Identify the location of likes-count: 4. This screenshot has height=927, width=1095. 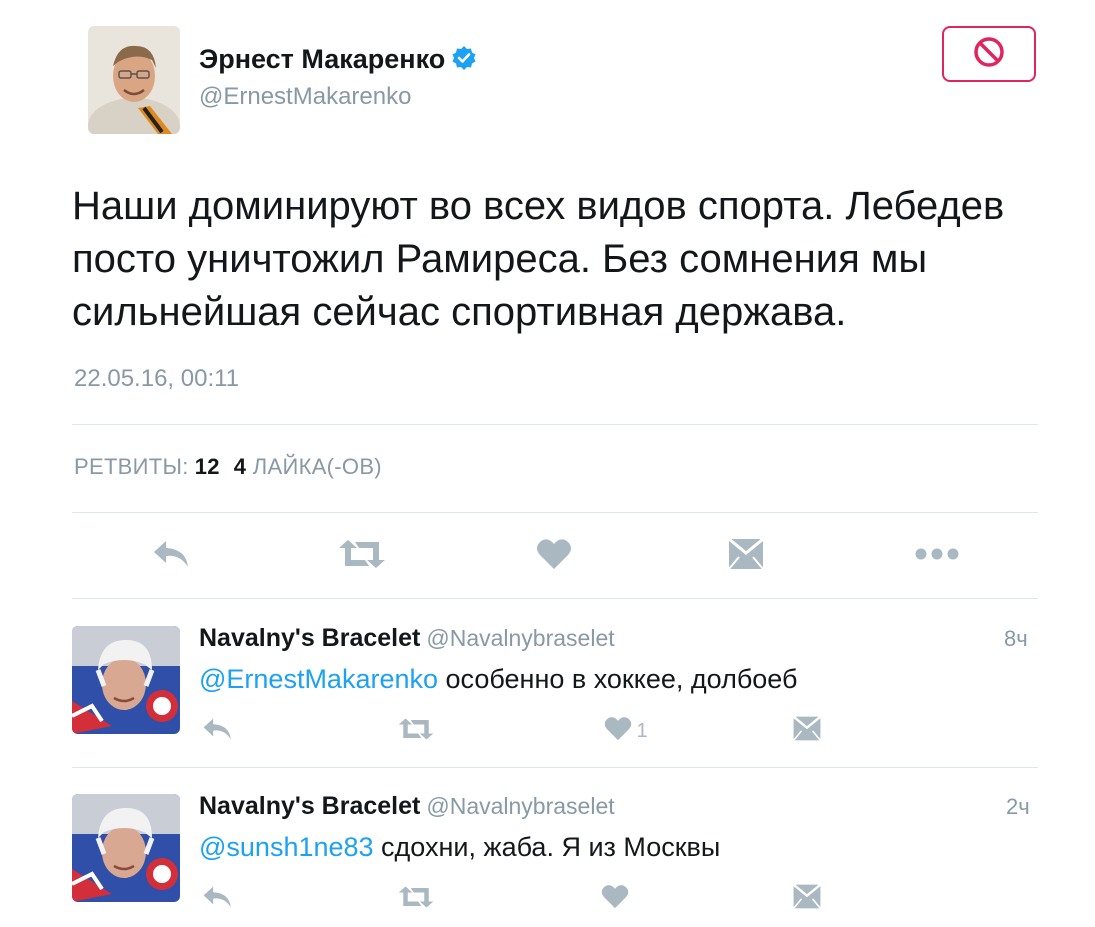
(240, 466).